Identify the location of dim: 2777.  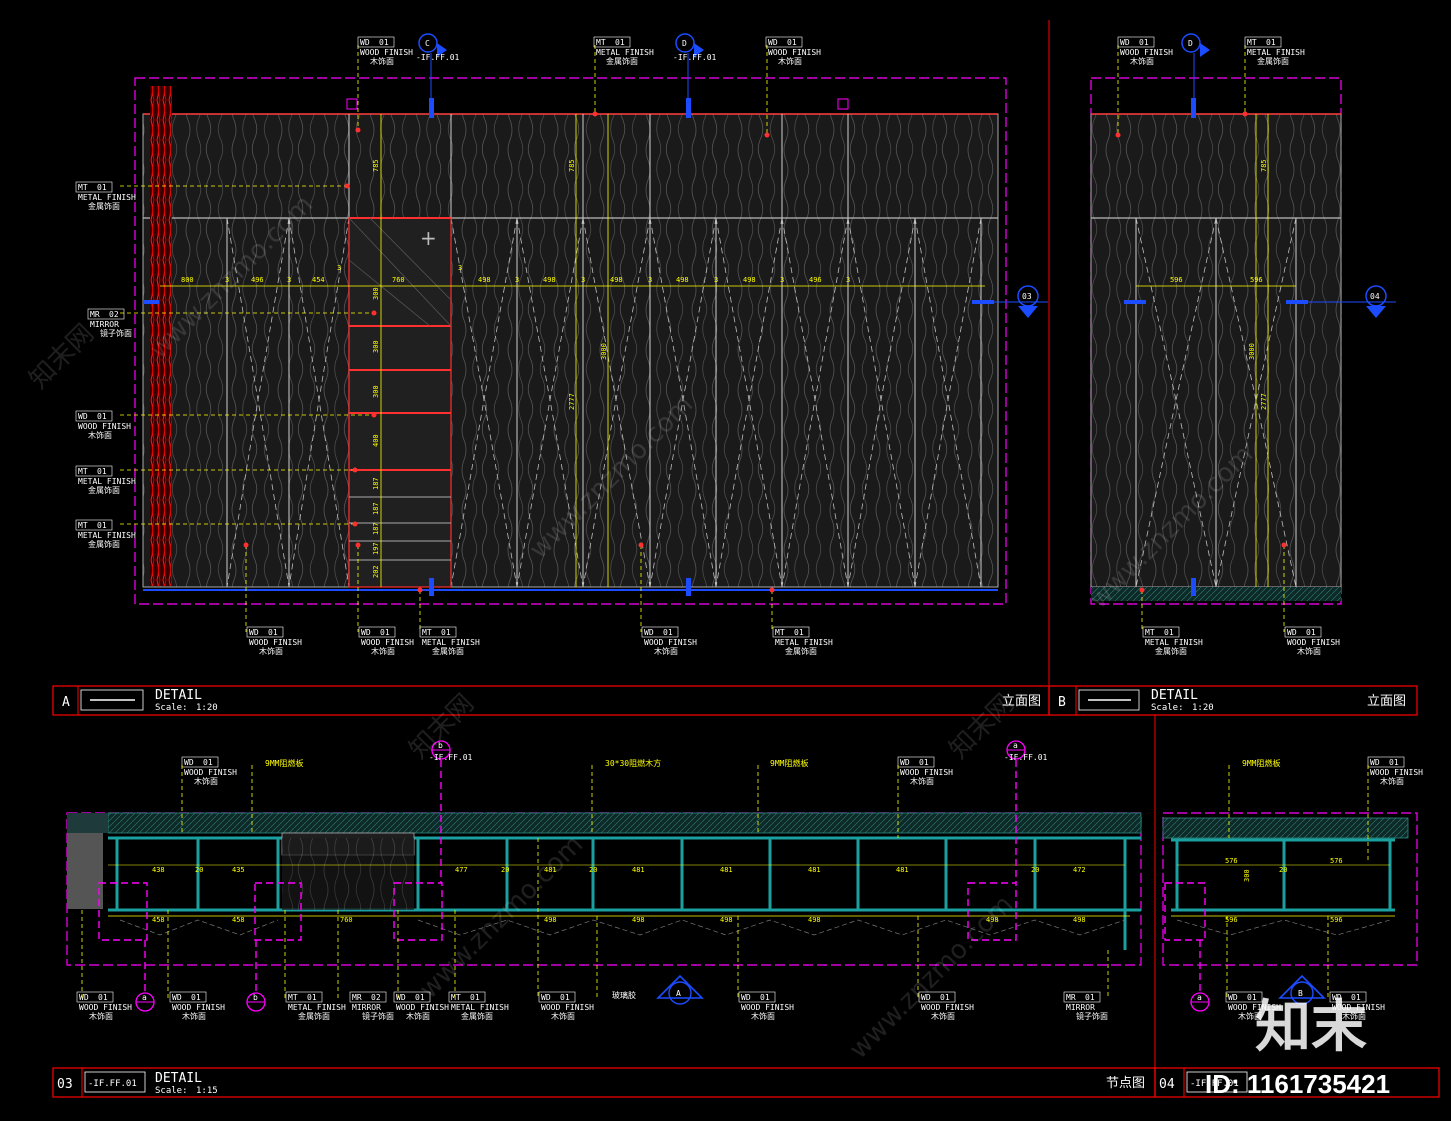
(1264, 401).